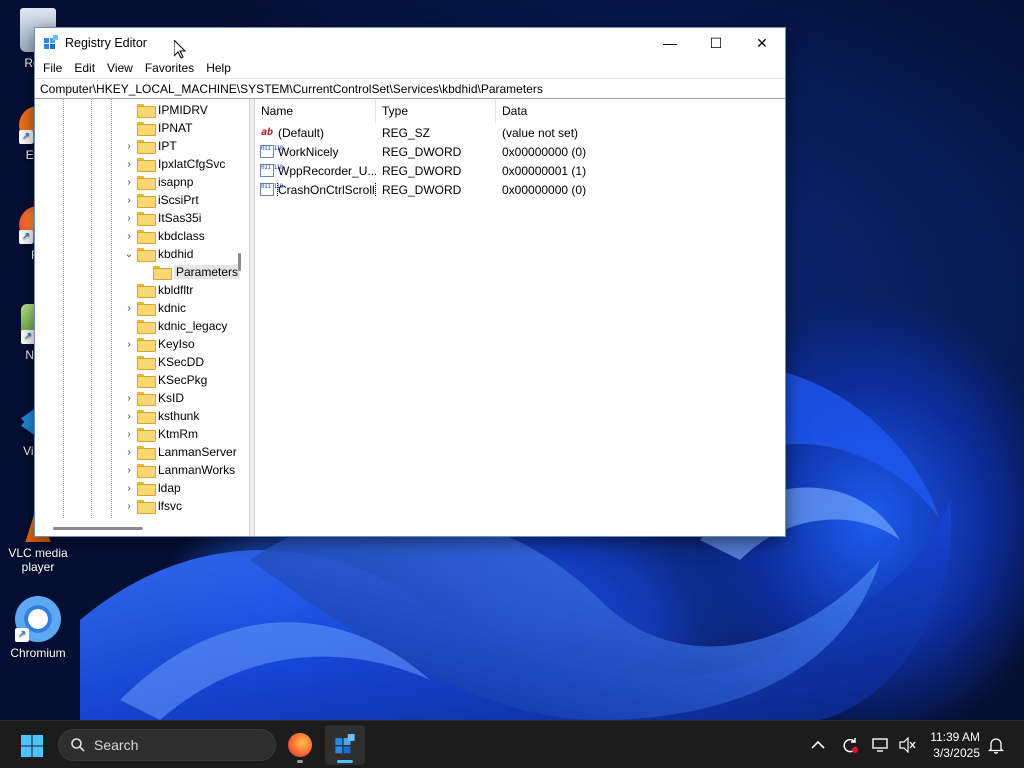 The height and width of the screenshot is (768, 1024). I want to click on close-button: ✕, so click(762, 43).